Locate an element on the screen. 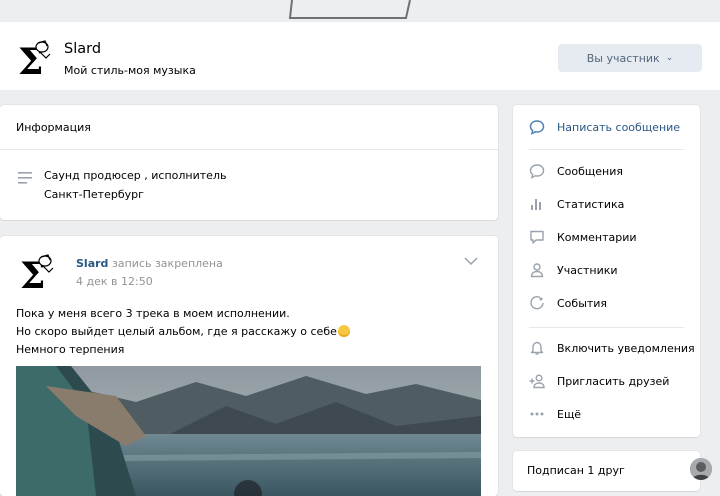  user-icon is located at coordinates (537, 270).